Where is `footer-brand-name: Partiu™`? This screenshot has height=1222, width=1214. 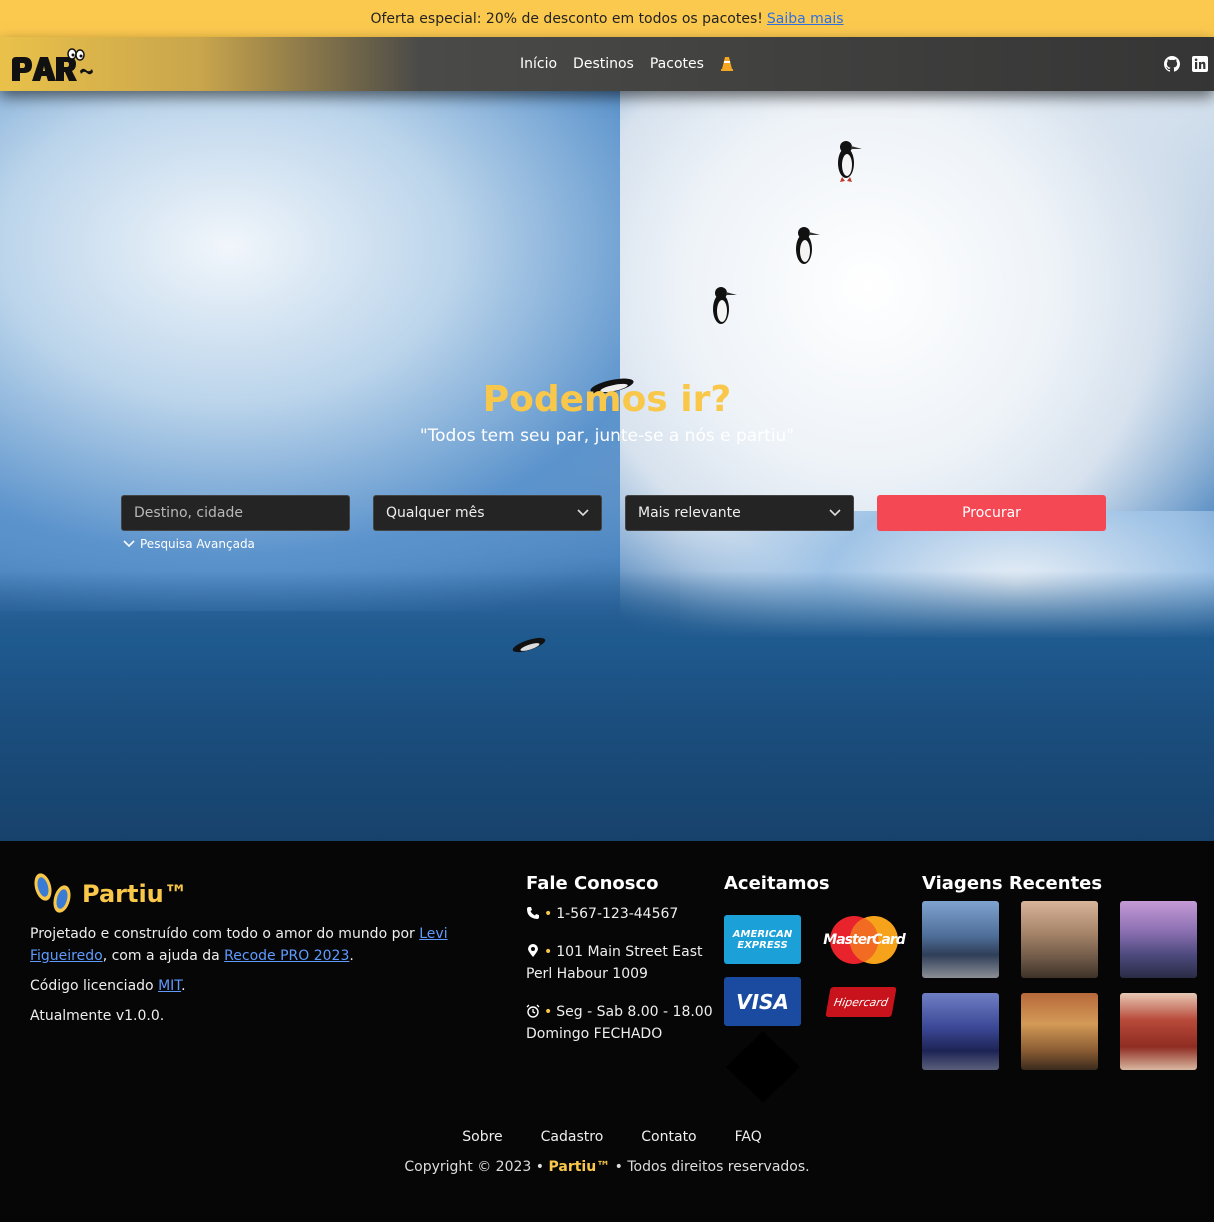 footer-brand-name: Partiu™ is located at coordinates (135, 894).